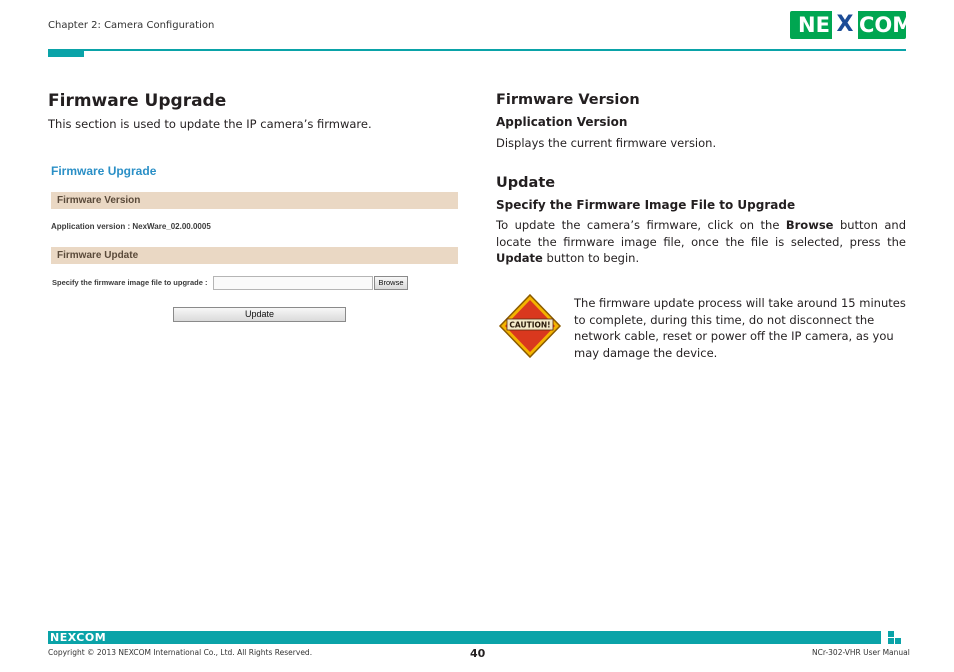 Image resolution: width=954 pixels, height=672 pixels. I want to click on chapter-title: Chapter 2: Camera Configuration, so click(131, 25).